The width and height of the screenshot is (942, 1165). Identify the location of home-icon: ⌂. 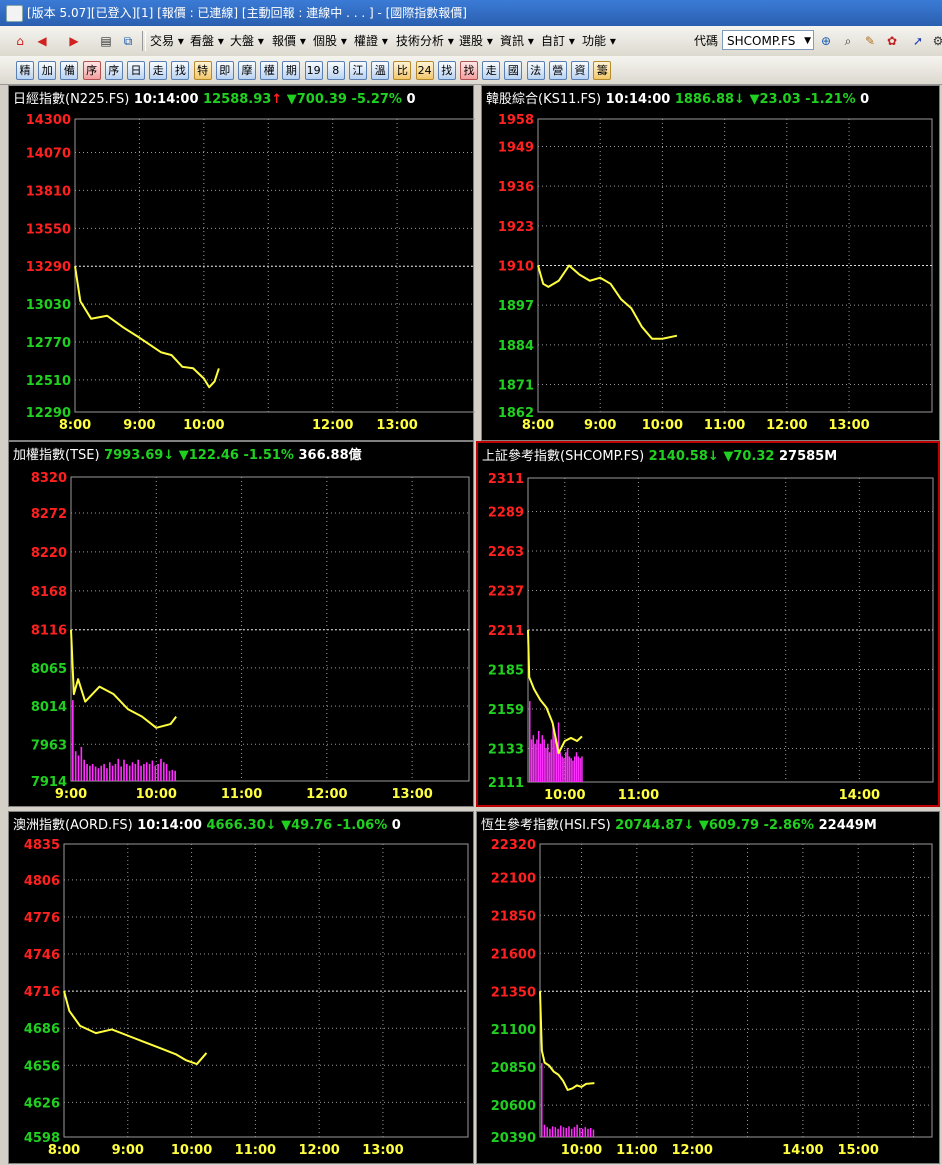
(20, 41).